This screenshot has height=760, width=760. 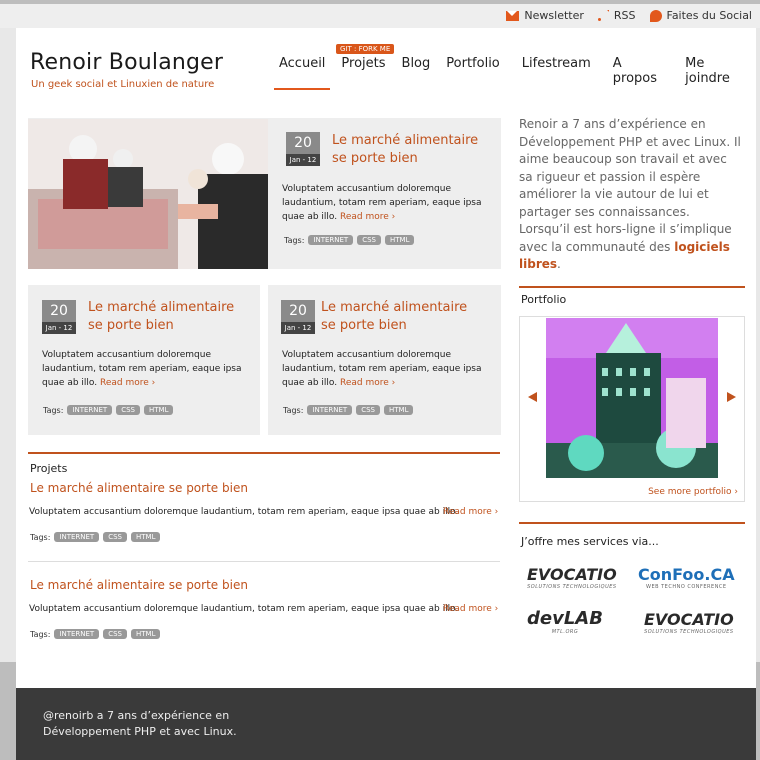 What do you see at coordinates (126, 62) in the screenshot?
I see `site-logo: Renoir Boulanger` at bounding box center [126, 62].